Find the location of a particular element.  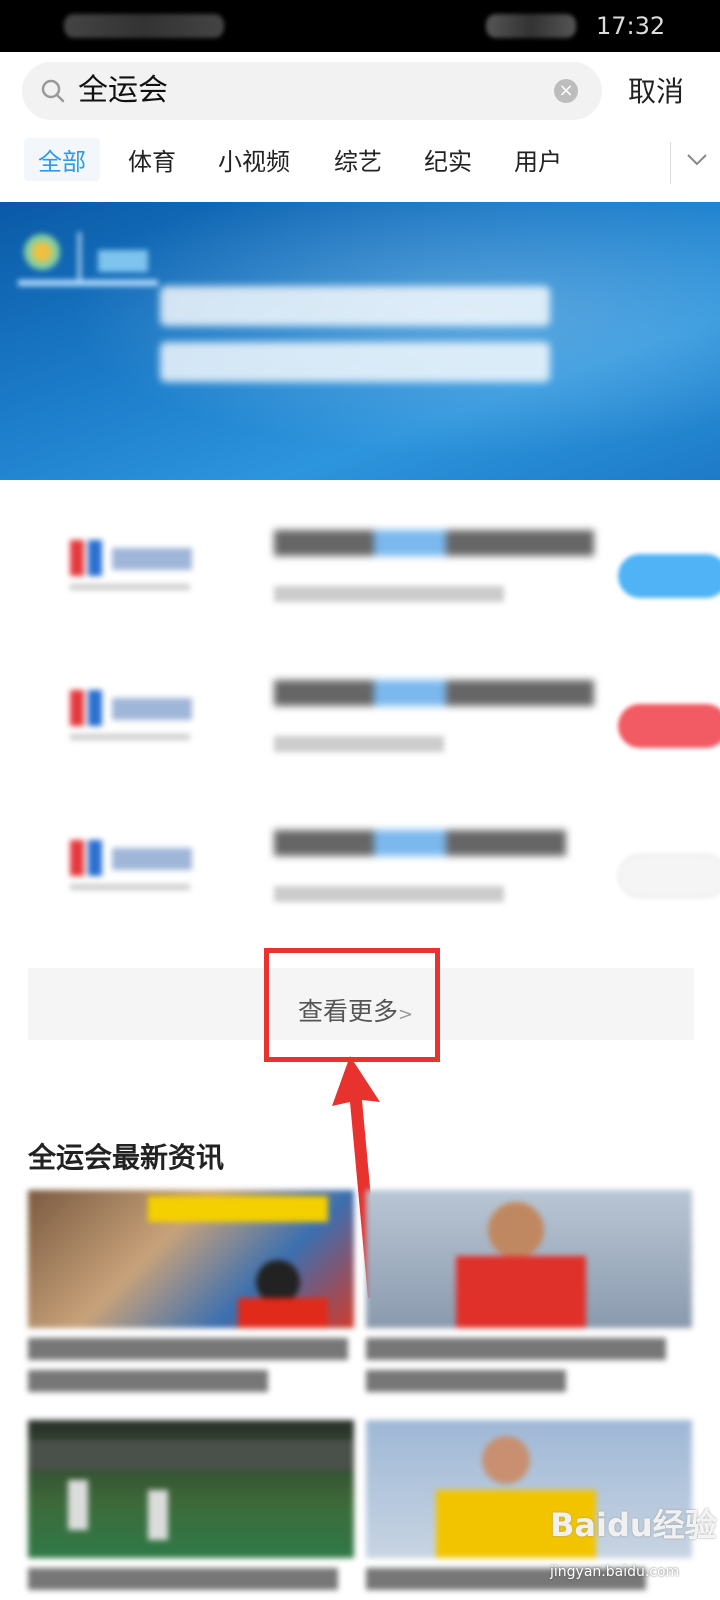

tab-variety: 综艺 is located at coordinates (358, 159).